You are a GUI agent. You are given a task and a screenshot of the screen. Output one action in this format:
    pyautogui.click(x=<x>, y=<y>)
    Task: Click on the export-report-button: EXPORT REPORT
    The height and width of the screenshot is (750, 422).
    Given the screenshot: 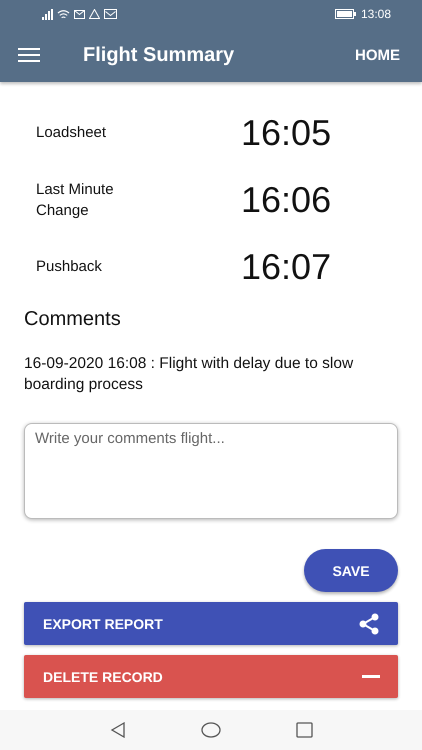 What is the action you would take?
    pyautogui.click(x=211, y=623)
    